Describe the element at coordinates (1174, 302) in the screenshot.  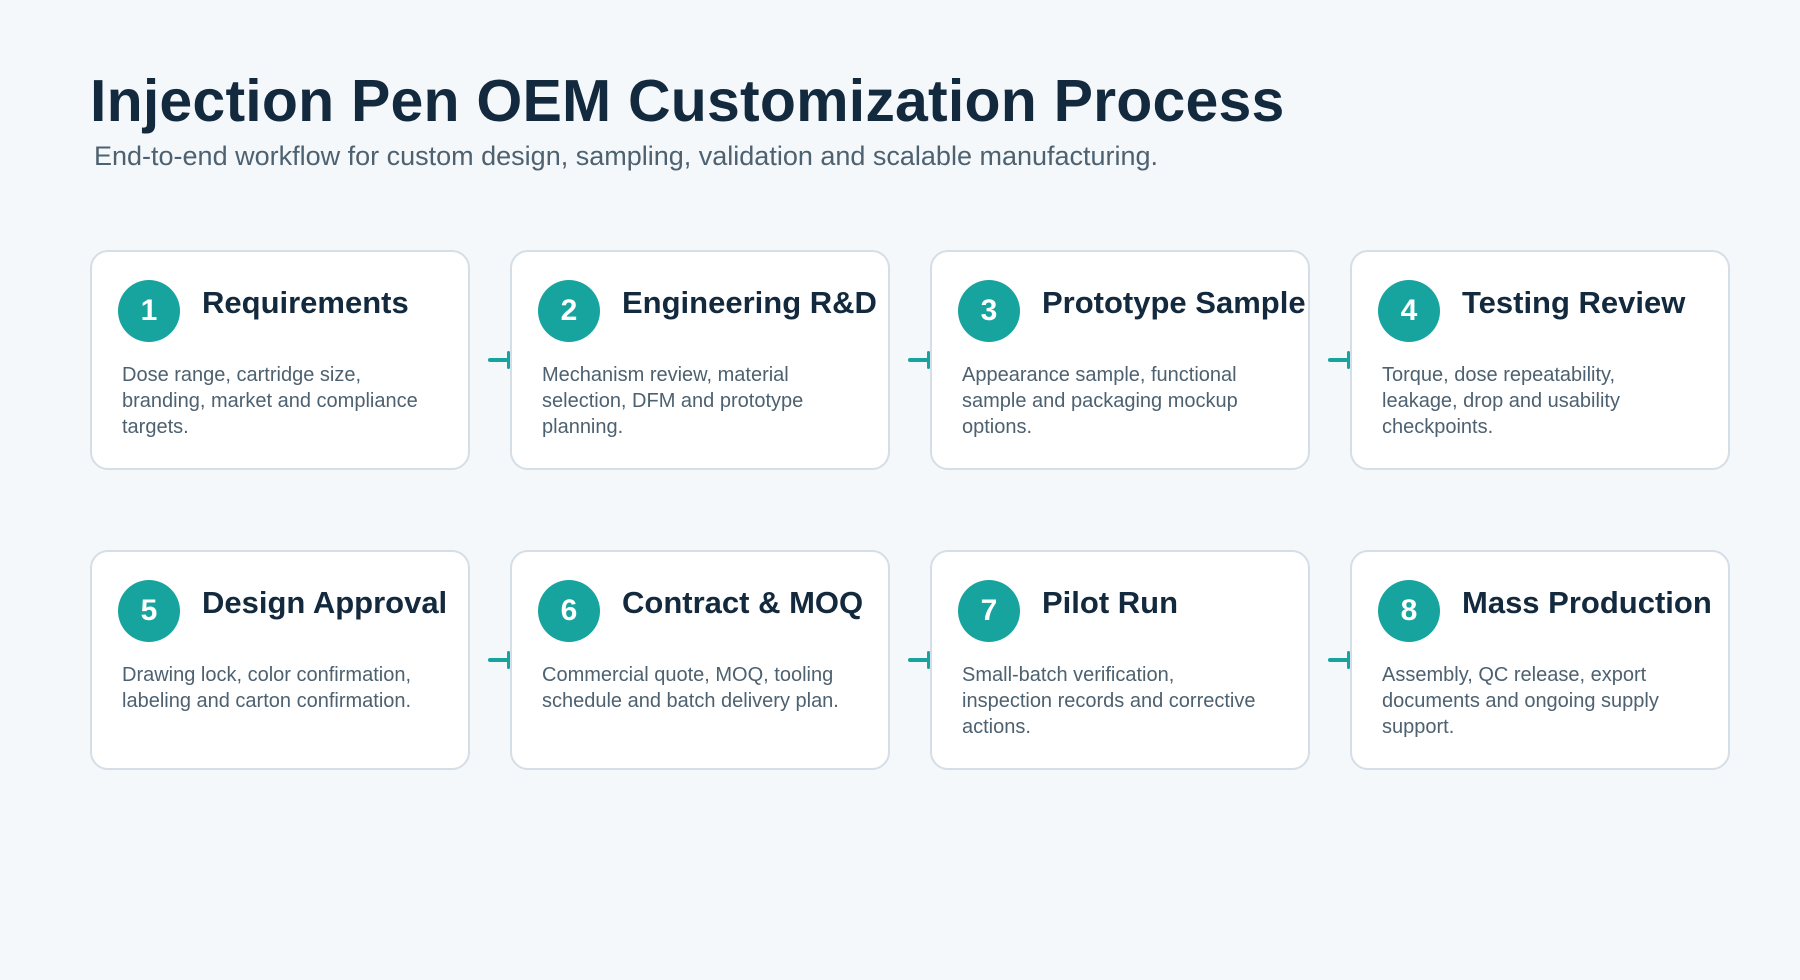
I see `step-title: Prototype Sample` at that location.